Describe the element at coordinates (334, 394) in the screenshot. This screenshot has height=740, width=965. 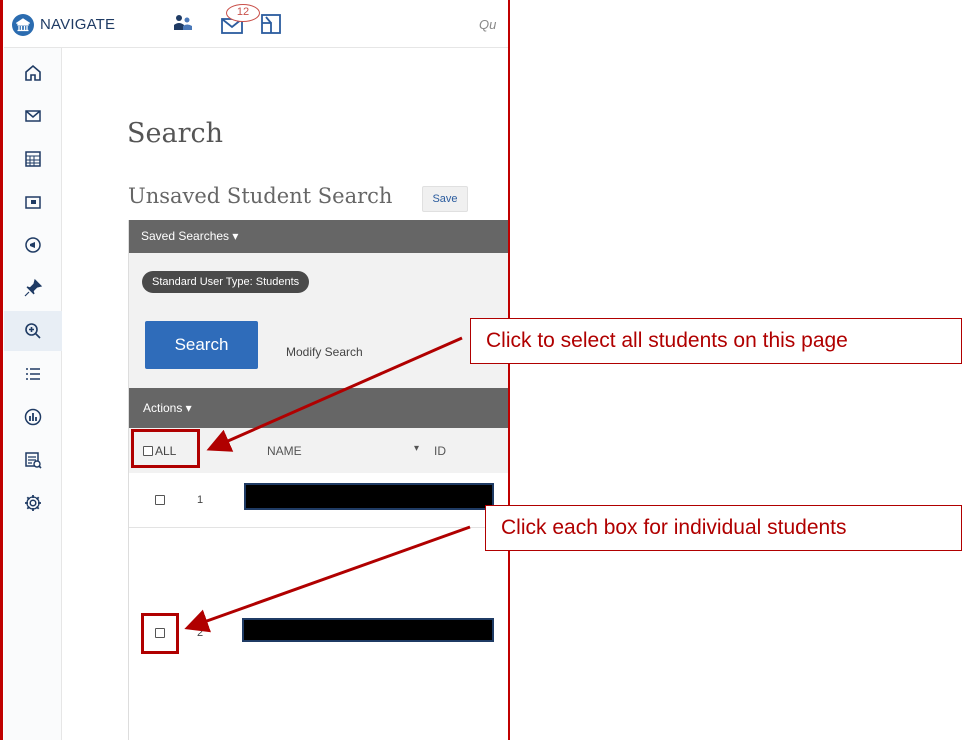
I see `arrow-to-select-all` at that location.